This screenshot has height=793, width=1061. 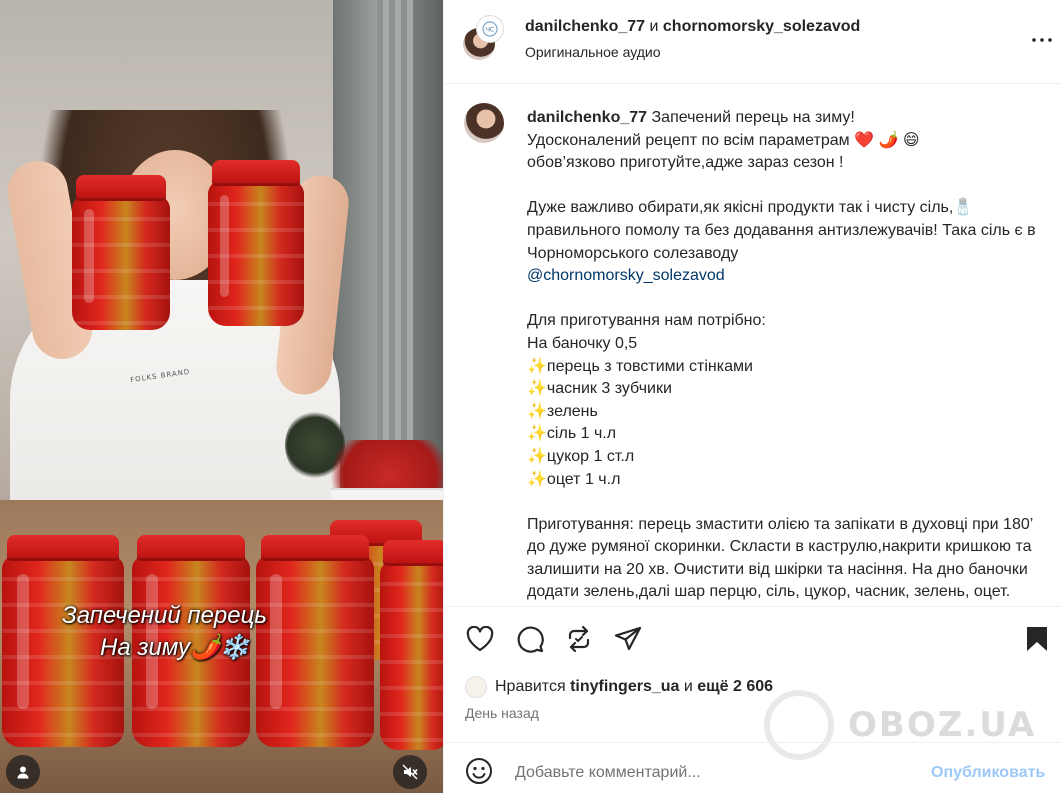 I want to click on portion-line: На баночку 0,5, so click(x=582, y=343).